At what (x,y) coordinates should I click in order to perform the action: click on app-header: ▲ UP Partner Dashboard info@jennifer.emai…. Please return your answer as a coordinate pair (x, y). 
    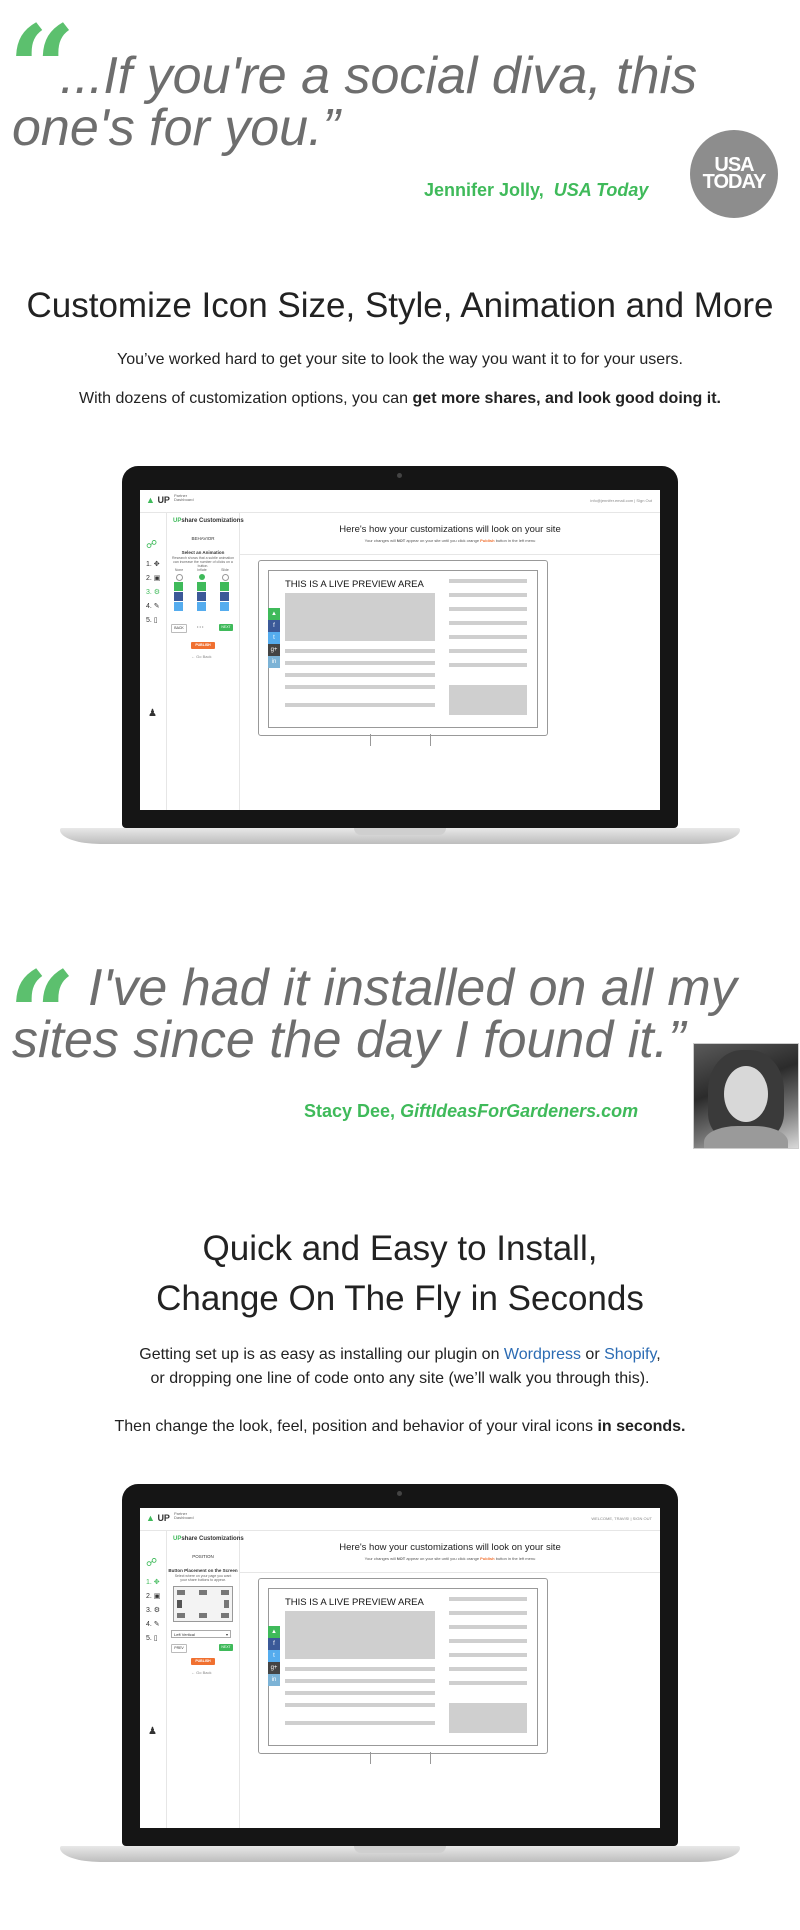
    Looking at the image, I should click on (400, 501).